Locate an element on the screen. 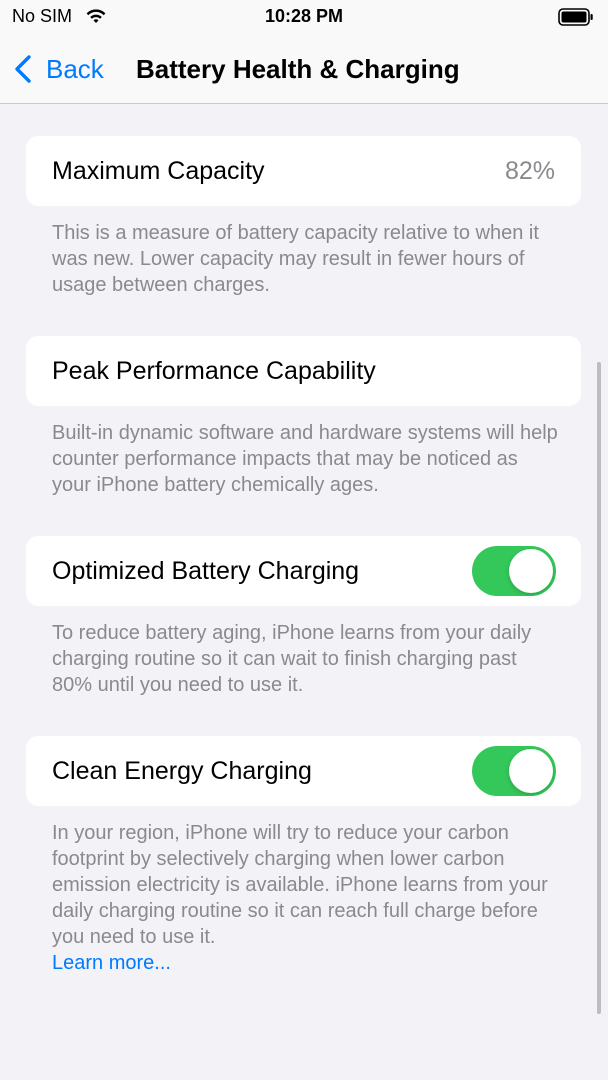  page-title: Battery Health & Charging is located at coordinates (298, 69).